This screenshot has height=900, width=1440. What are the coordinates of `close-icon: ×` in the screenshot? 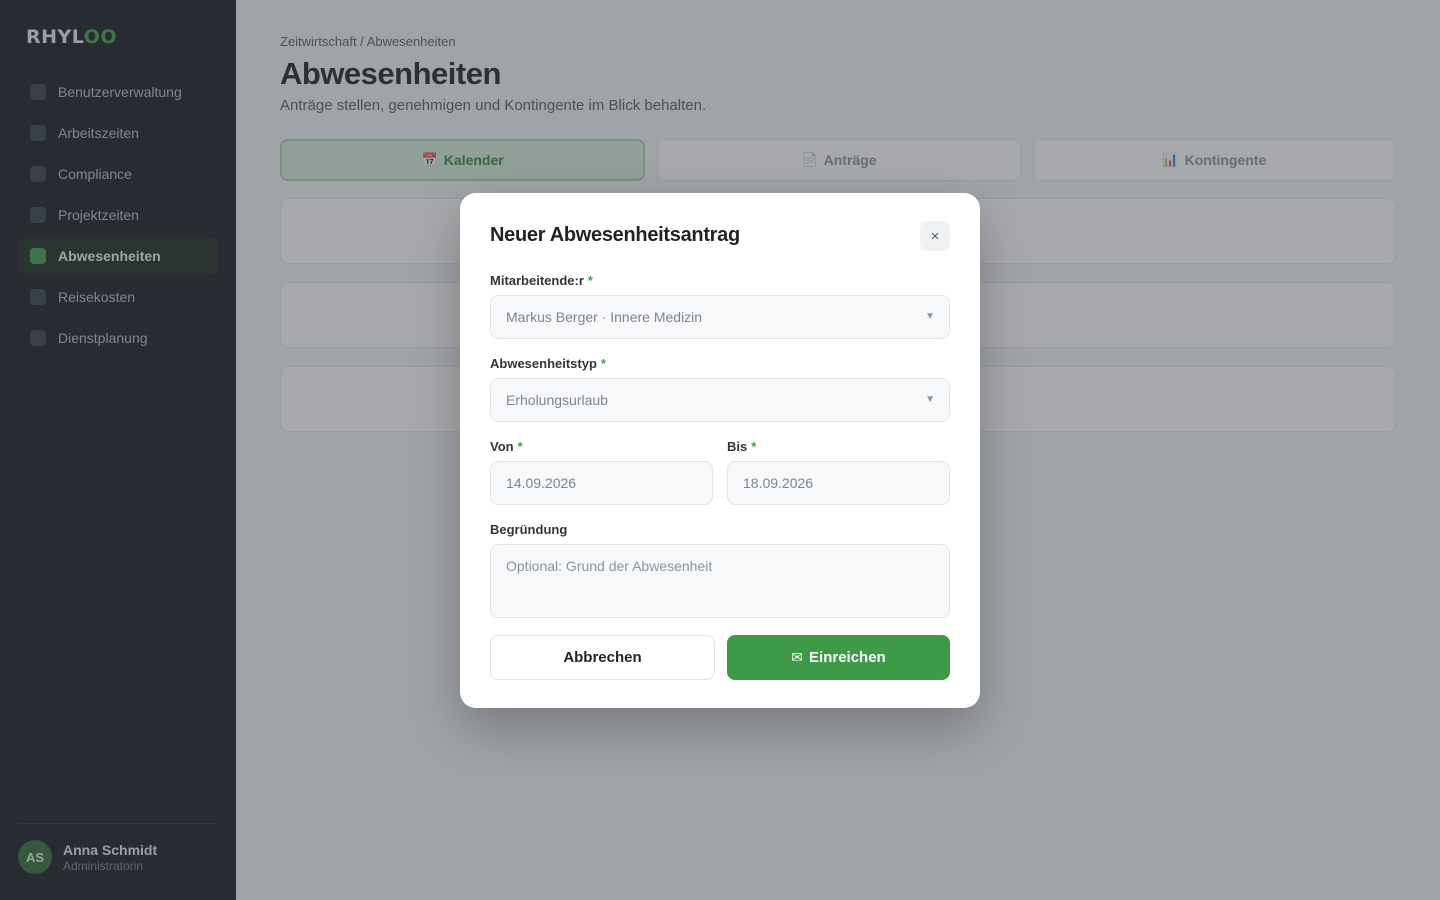 It's located at (935, 236).